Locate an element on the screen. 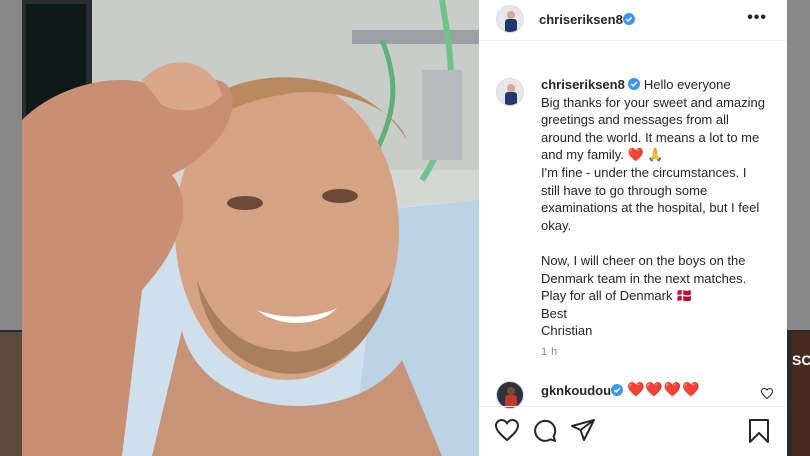  caption-line: Christian is located at coordinates (567, 331).